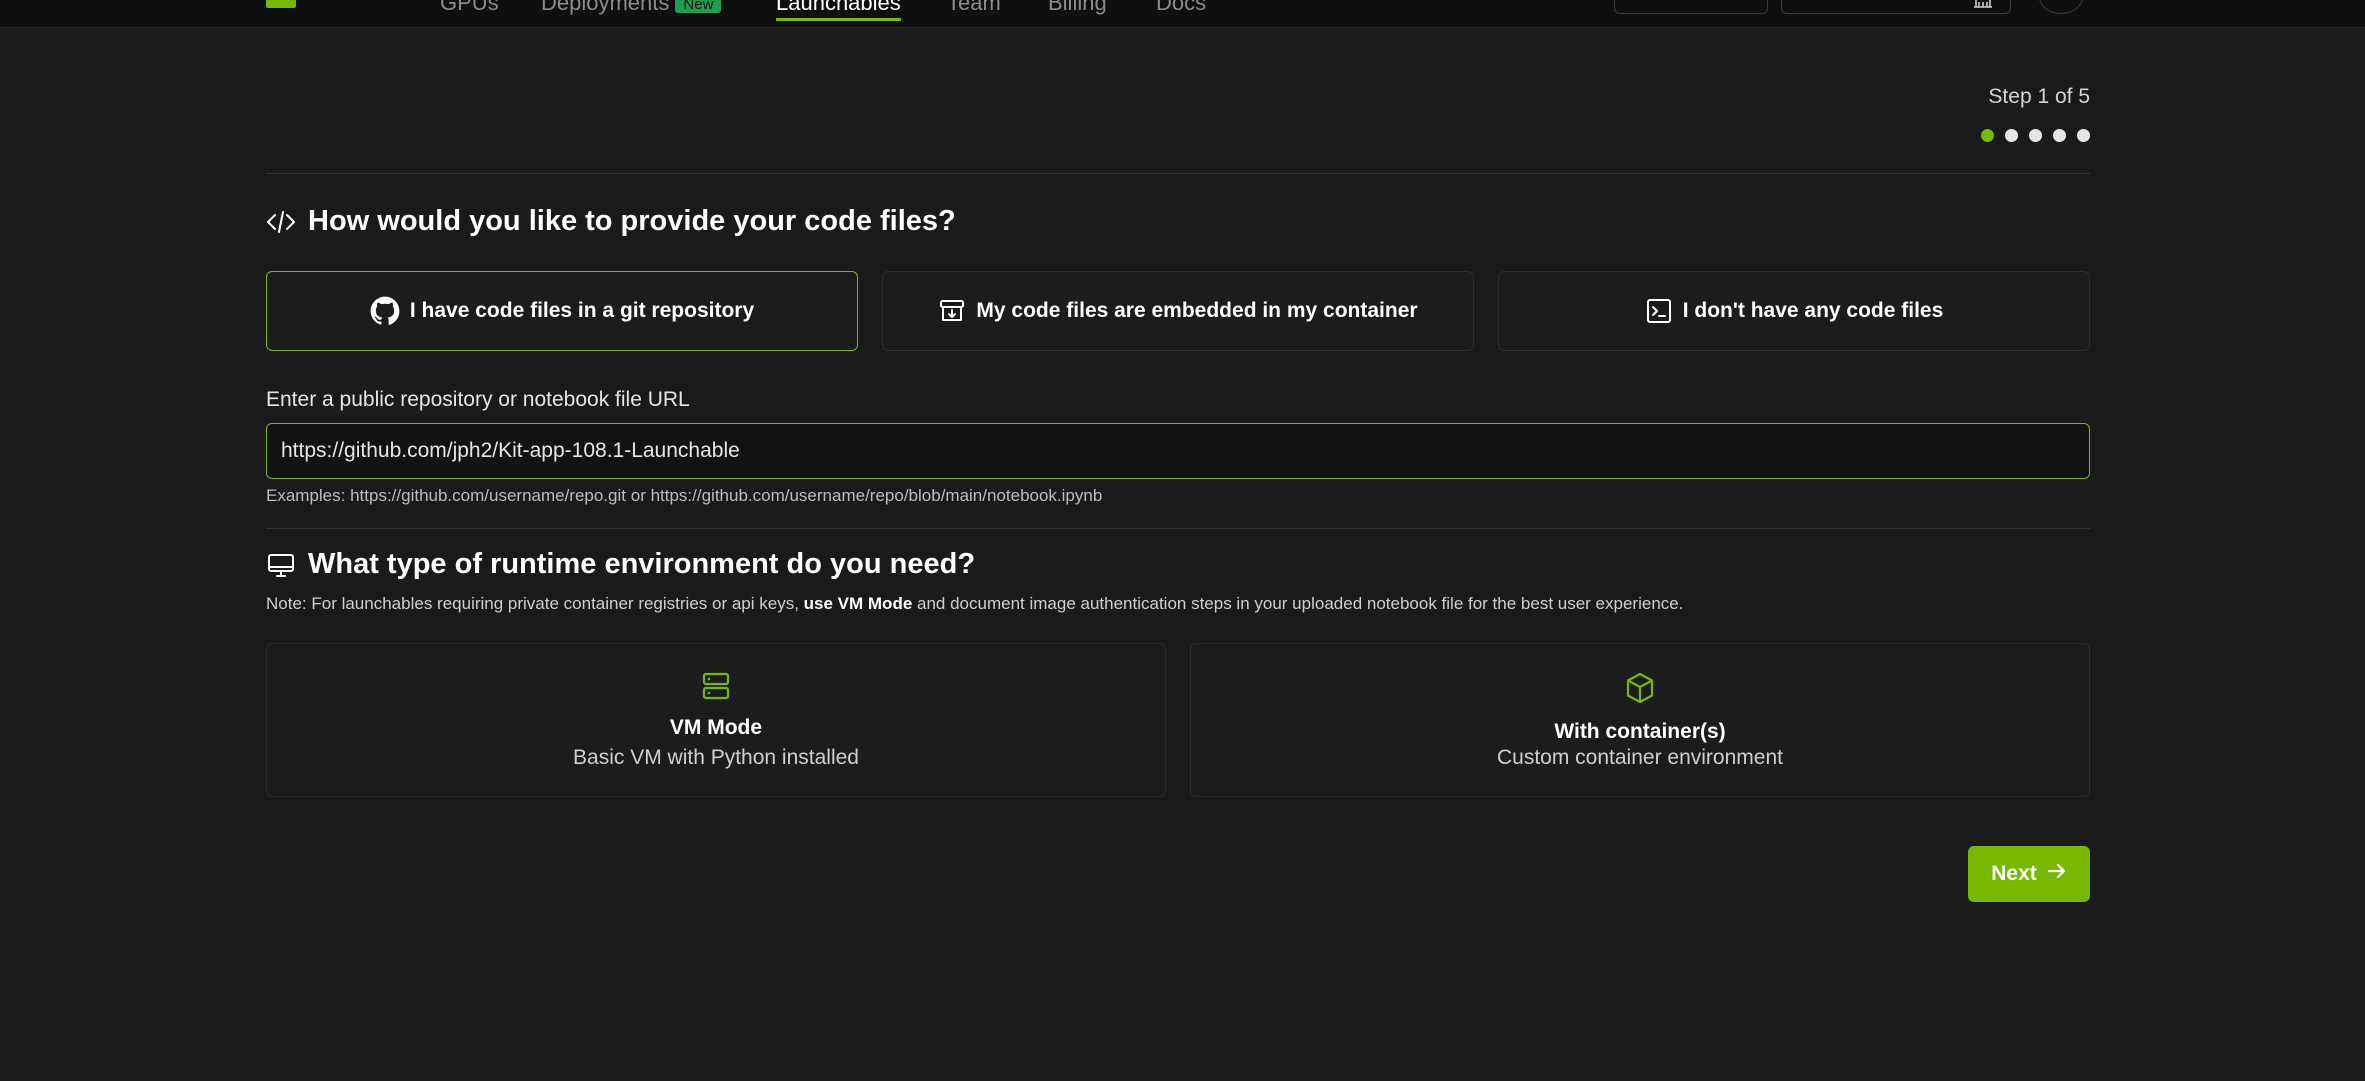 The width and height of the screenshot is (2365, 1081). I want to click on nav-item-team: Team, so click(974, 8).